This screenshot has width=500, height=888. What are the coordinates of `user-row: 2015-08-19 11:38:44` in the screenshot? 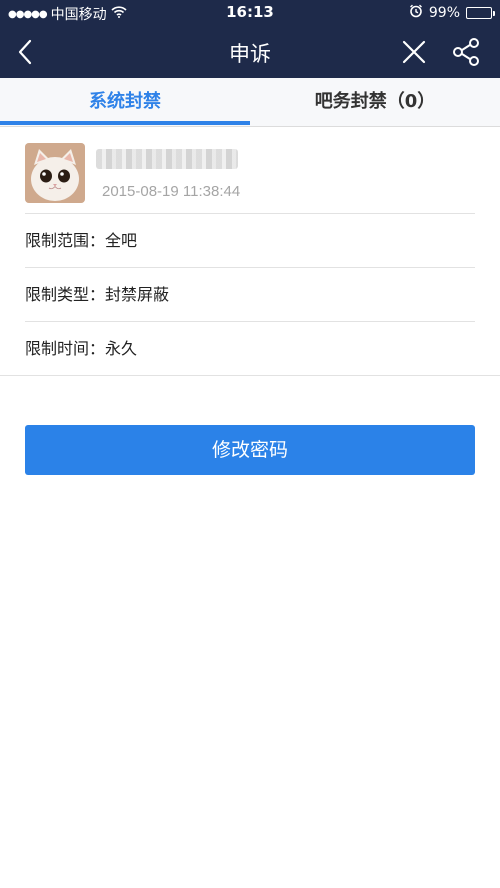 It's located at (250, 170).